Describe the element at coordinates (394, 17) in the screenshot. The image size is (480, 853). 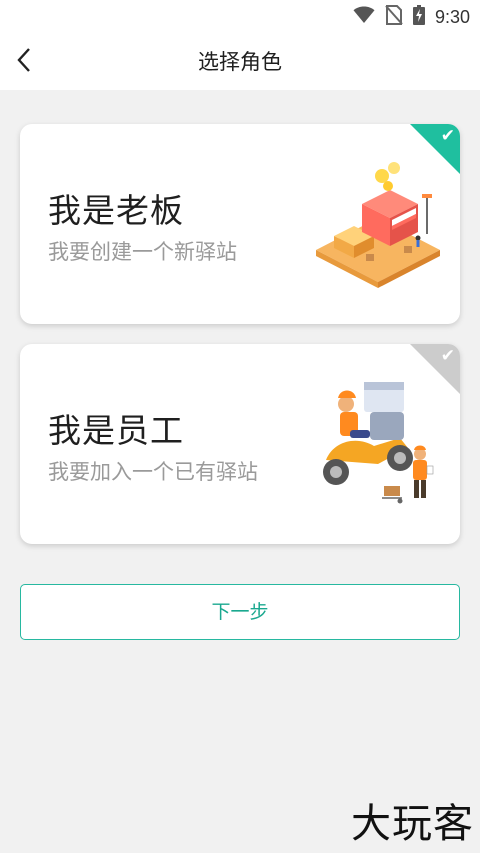
I see `no-sim-icon` at that location.